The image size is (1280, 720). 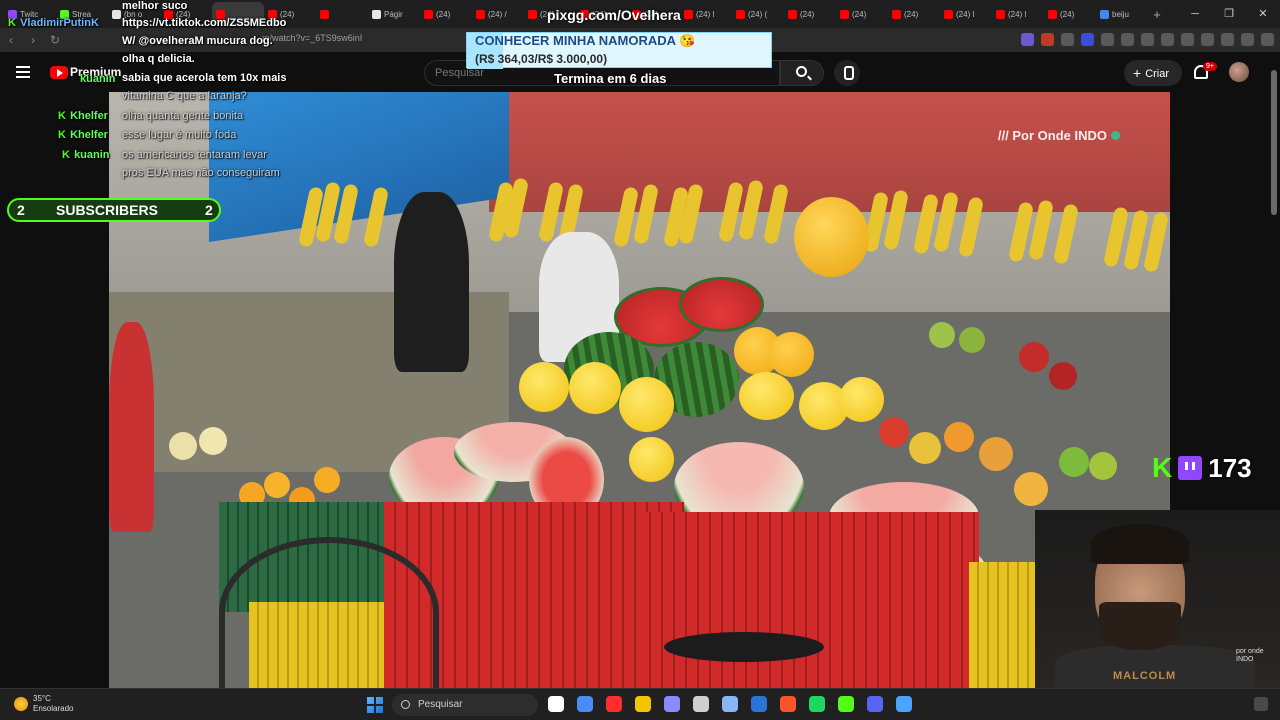 I want to click on music-icon, so click(x=1167, y=39).